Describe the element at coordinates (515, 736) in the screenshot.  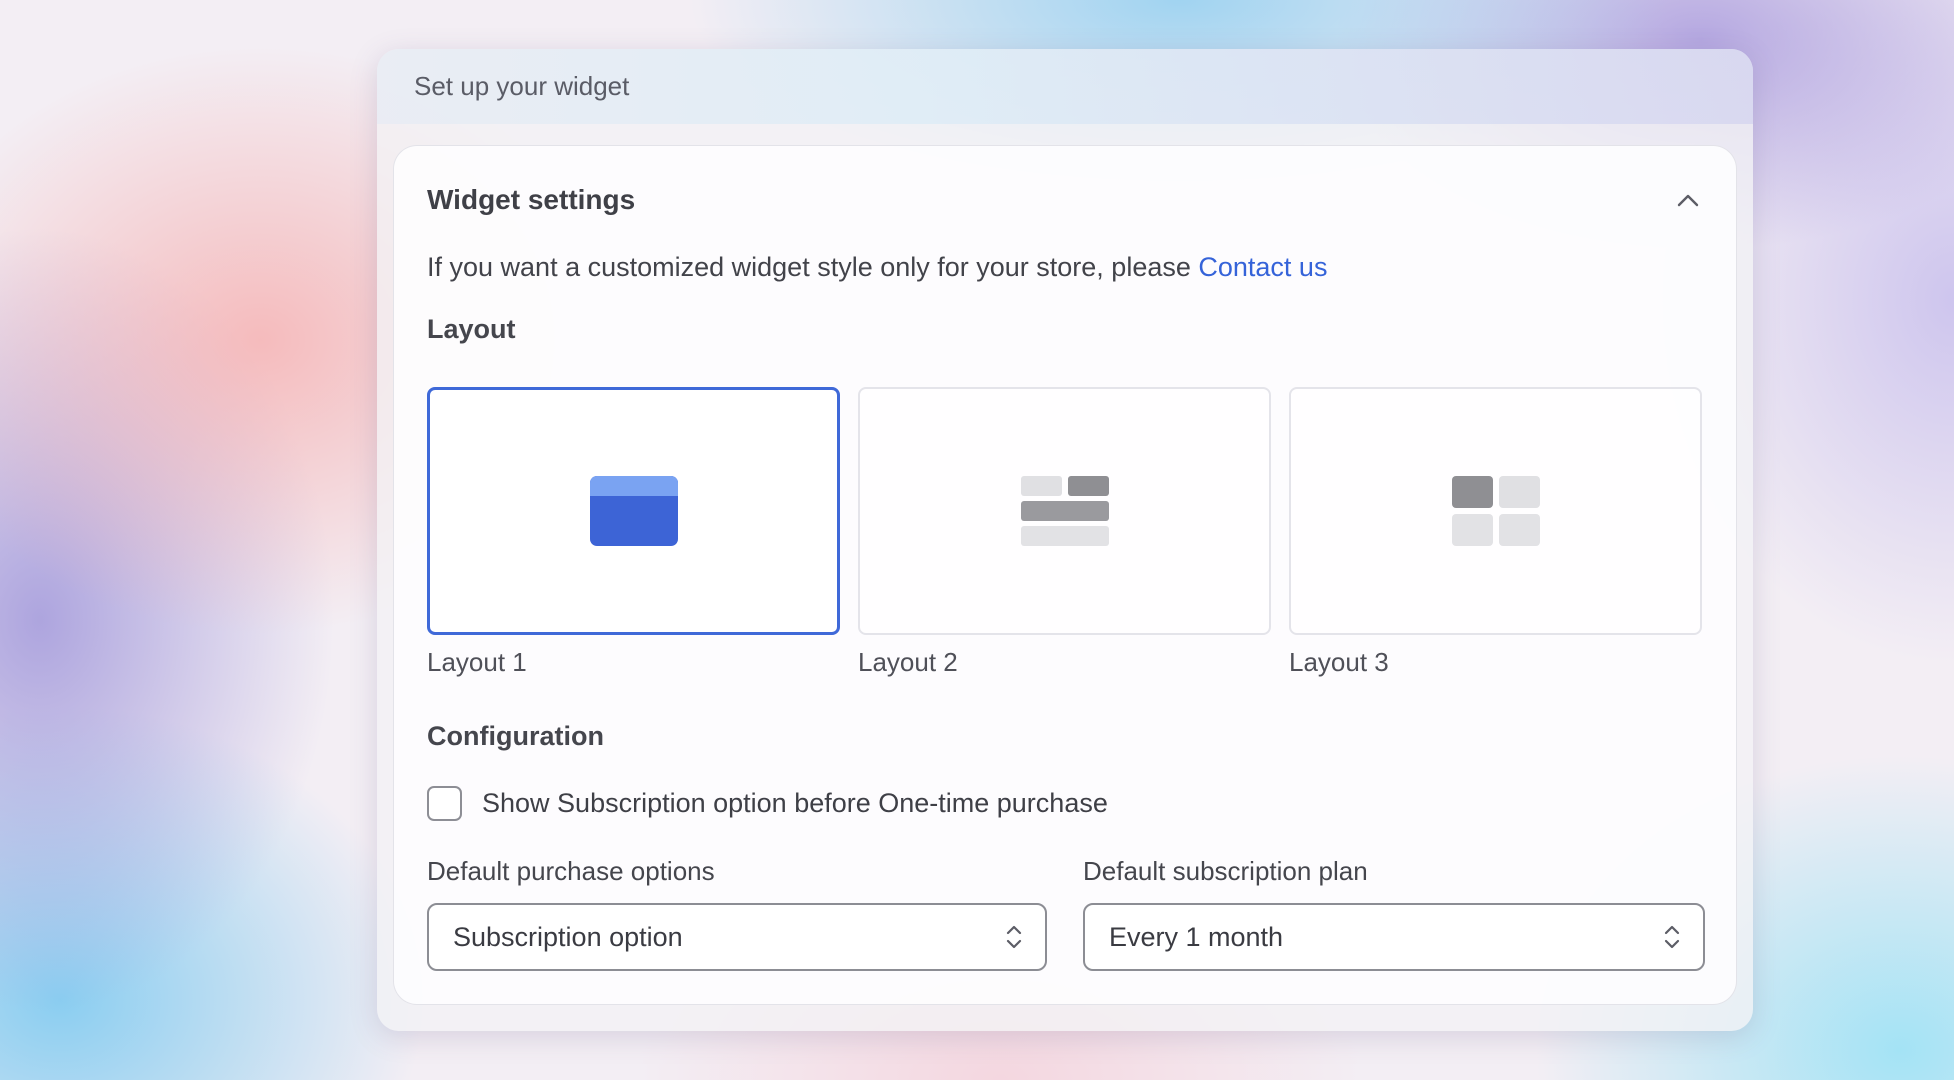
I see `configuration-section-label: Configuration` at that location.